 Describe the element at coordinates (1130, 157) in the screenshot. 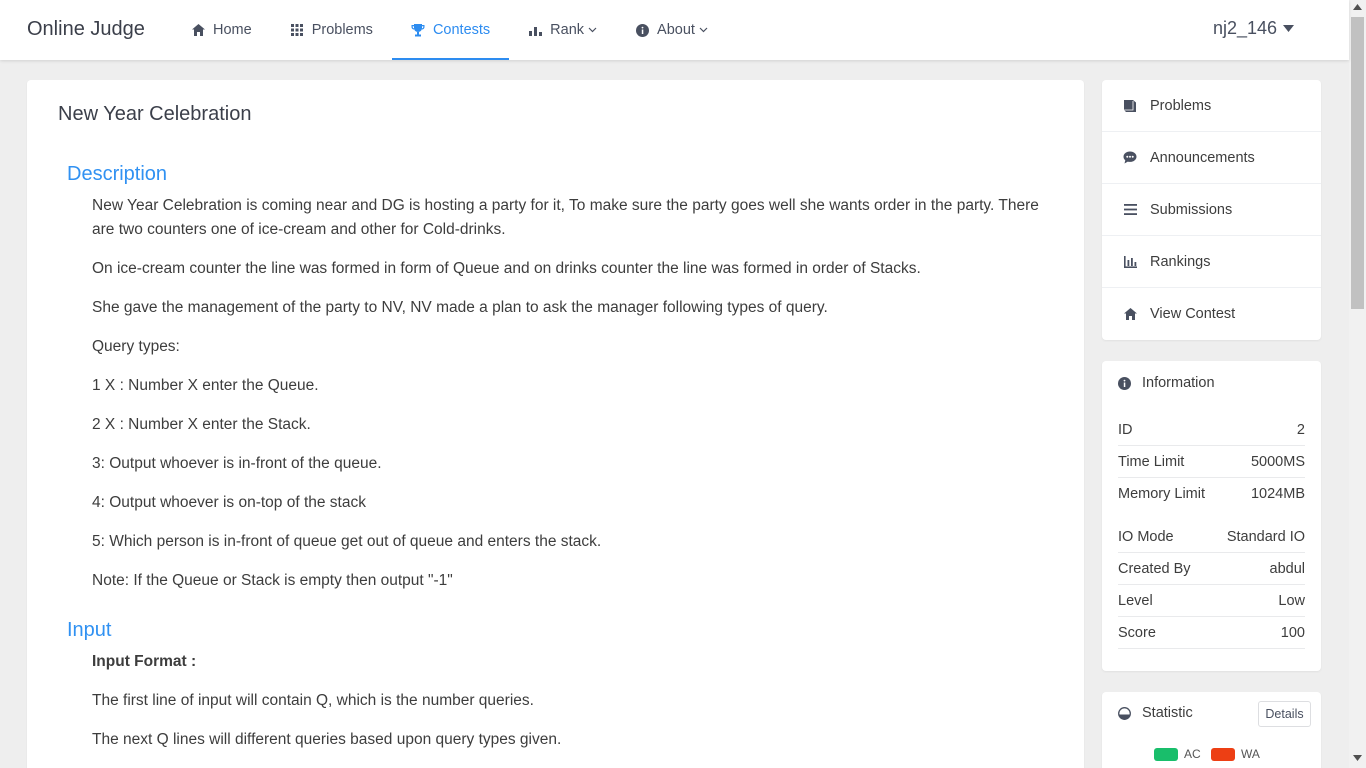

I see `chat-icon` at that location.